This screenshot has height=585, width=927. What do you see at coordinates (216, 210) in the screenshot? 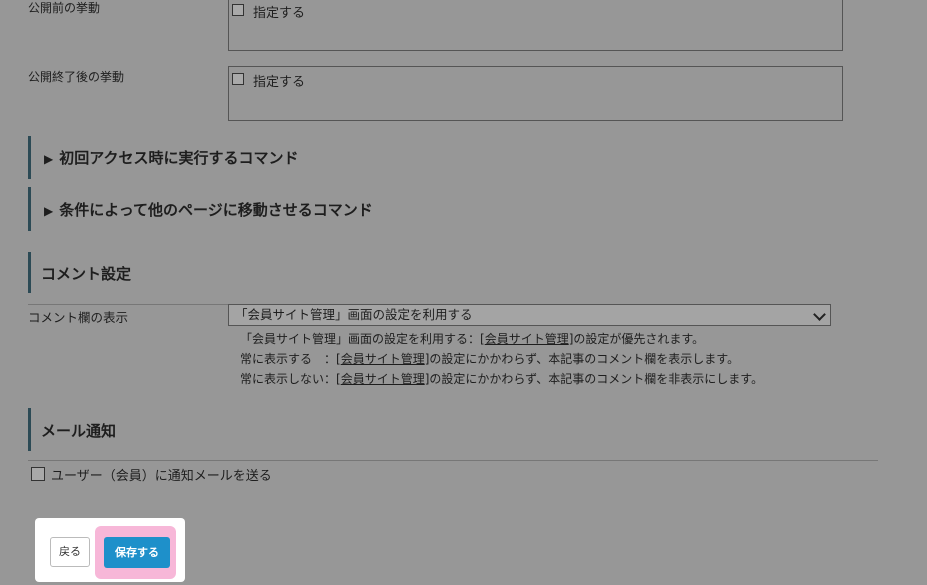
I see `redirect-command-title: 条件によって他のページに移動させるコマンド` at bounding box center [216, 210].